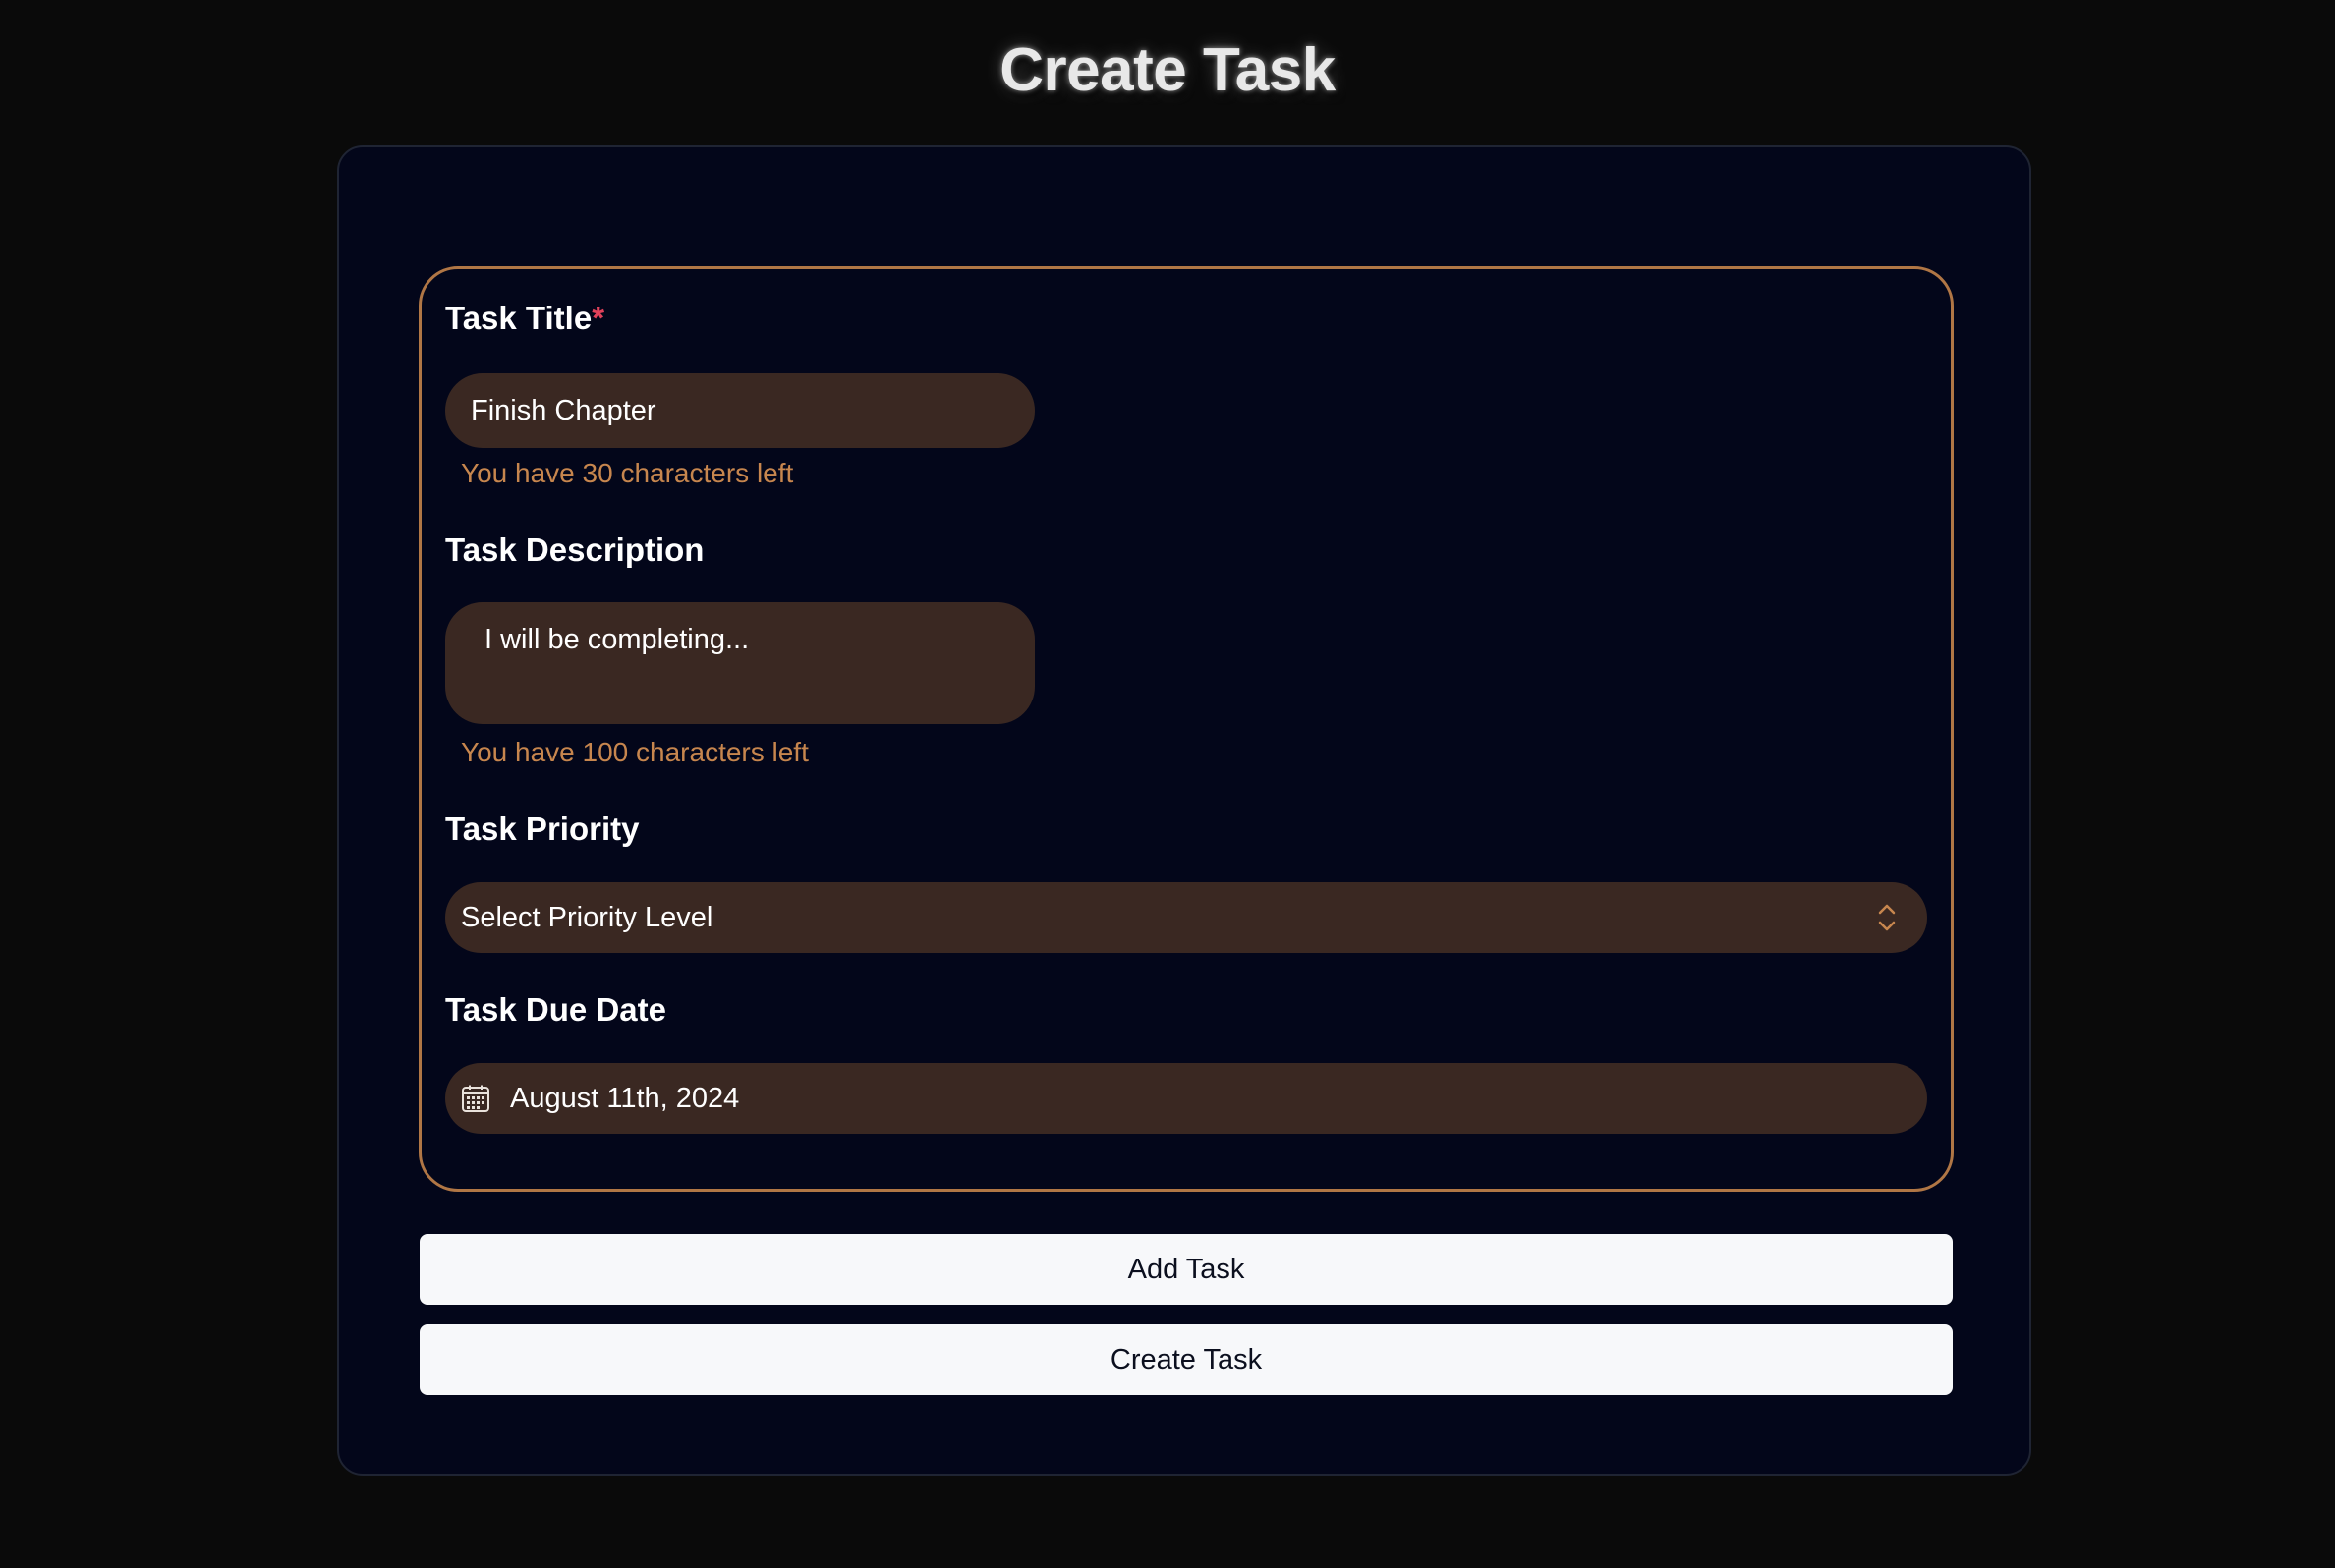 Image resolution: width=2335 pixels, height=1568 pixels. Describe the element at coordinates (1186, 917) in the screenshot. I see `task-priority-select: Select Priority Level` at that location.